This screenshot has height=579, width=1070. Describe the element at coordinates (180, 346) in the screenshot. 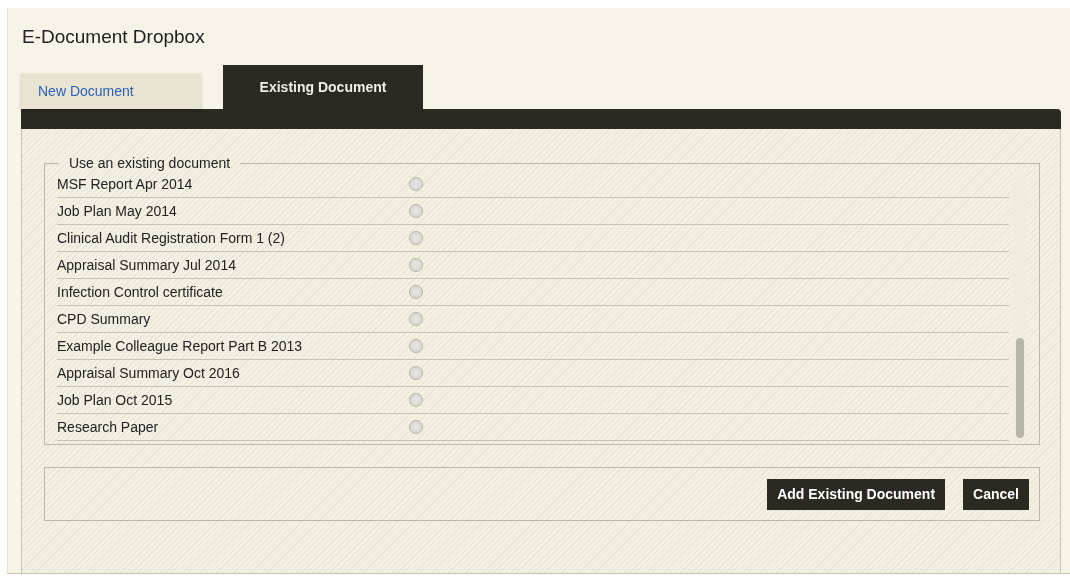

I see `document-name: Example Colleague Report Part B 2013` at that location.